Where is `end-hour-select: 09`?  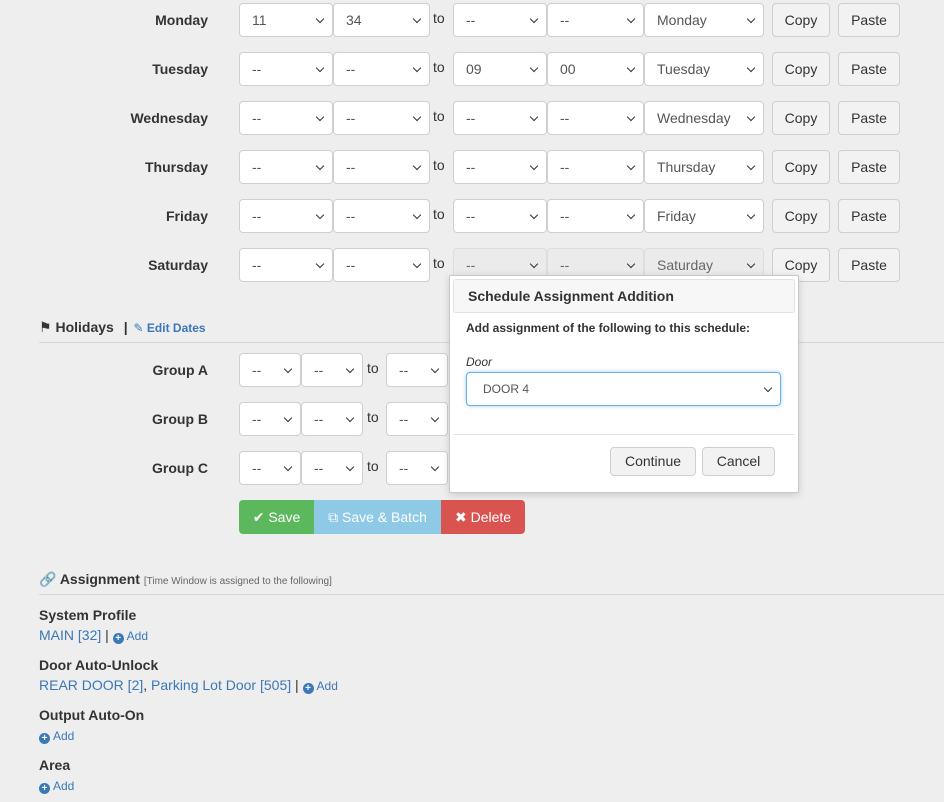 end-hour-select: 09 is located at coordinates (500, 69).